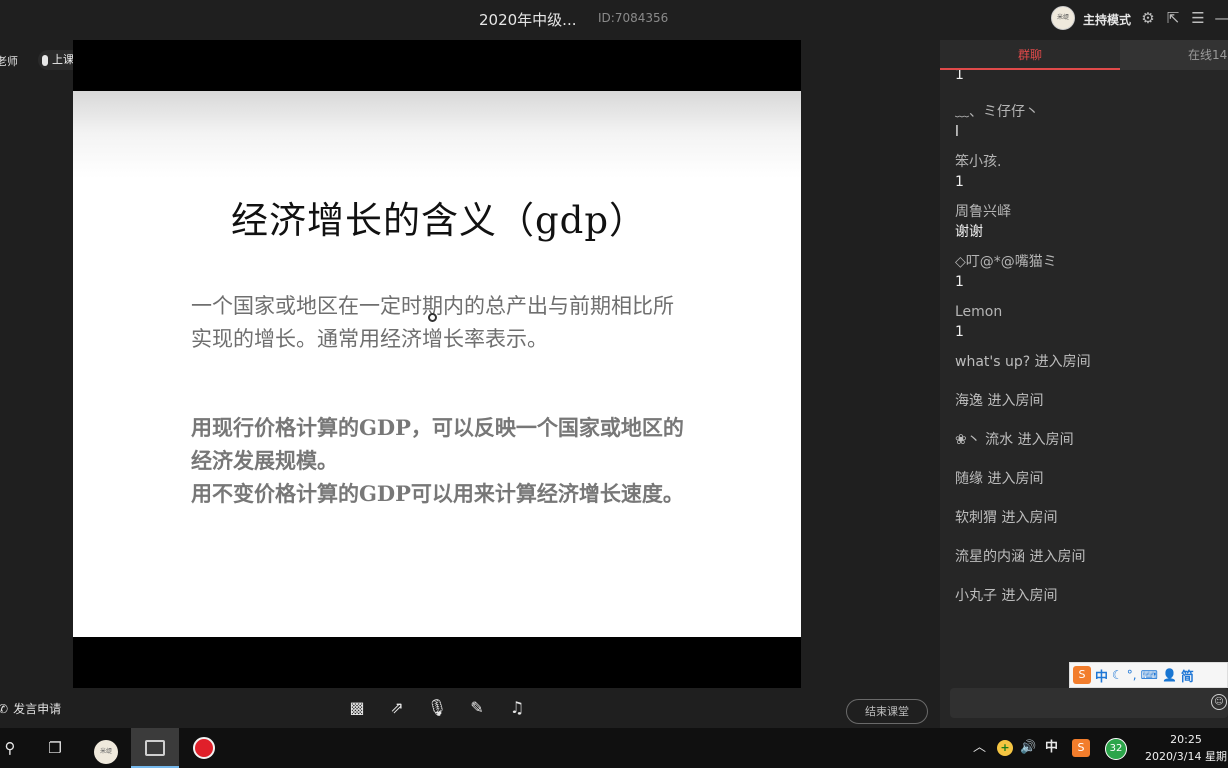  Describe the element at coordinates (432, 317) in the screenshot. I see `pointer-cursor-icon` at that location.